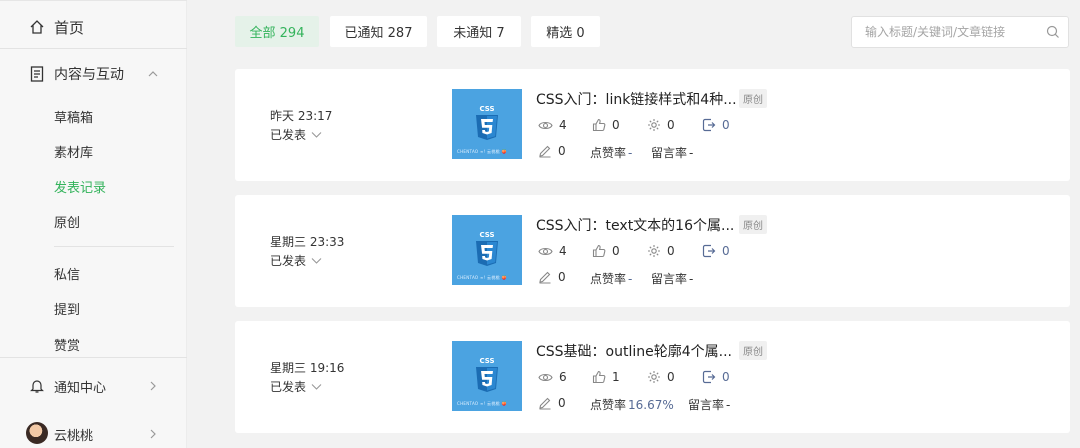  Describe the element at coordinates (599, 125) in the screenshot. I see `thumbs-up-icon` at that location.